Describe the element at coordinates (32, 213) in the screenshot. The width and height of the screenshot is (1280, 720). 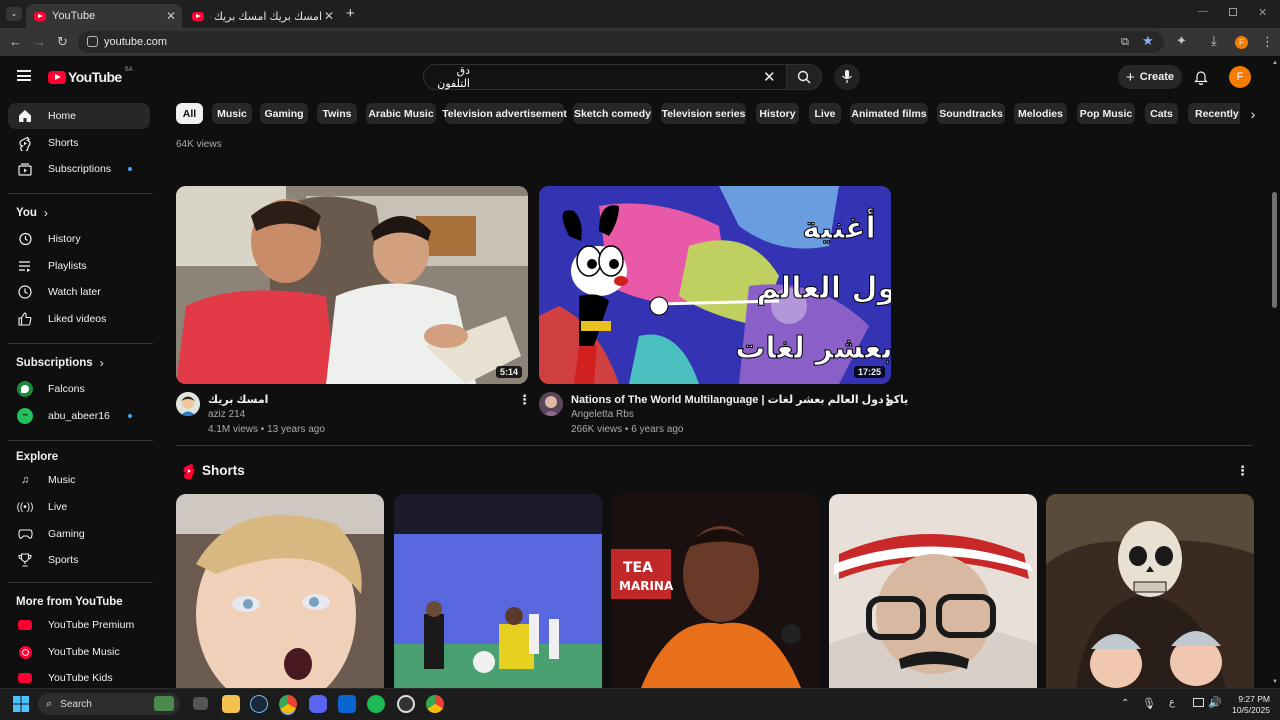
I see `you-section-heading: You ›` at that location.